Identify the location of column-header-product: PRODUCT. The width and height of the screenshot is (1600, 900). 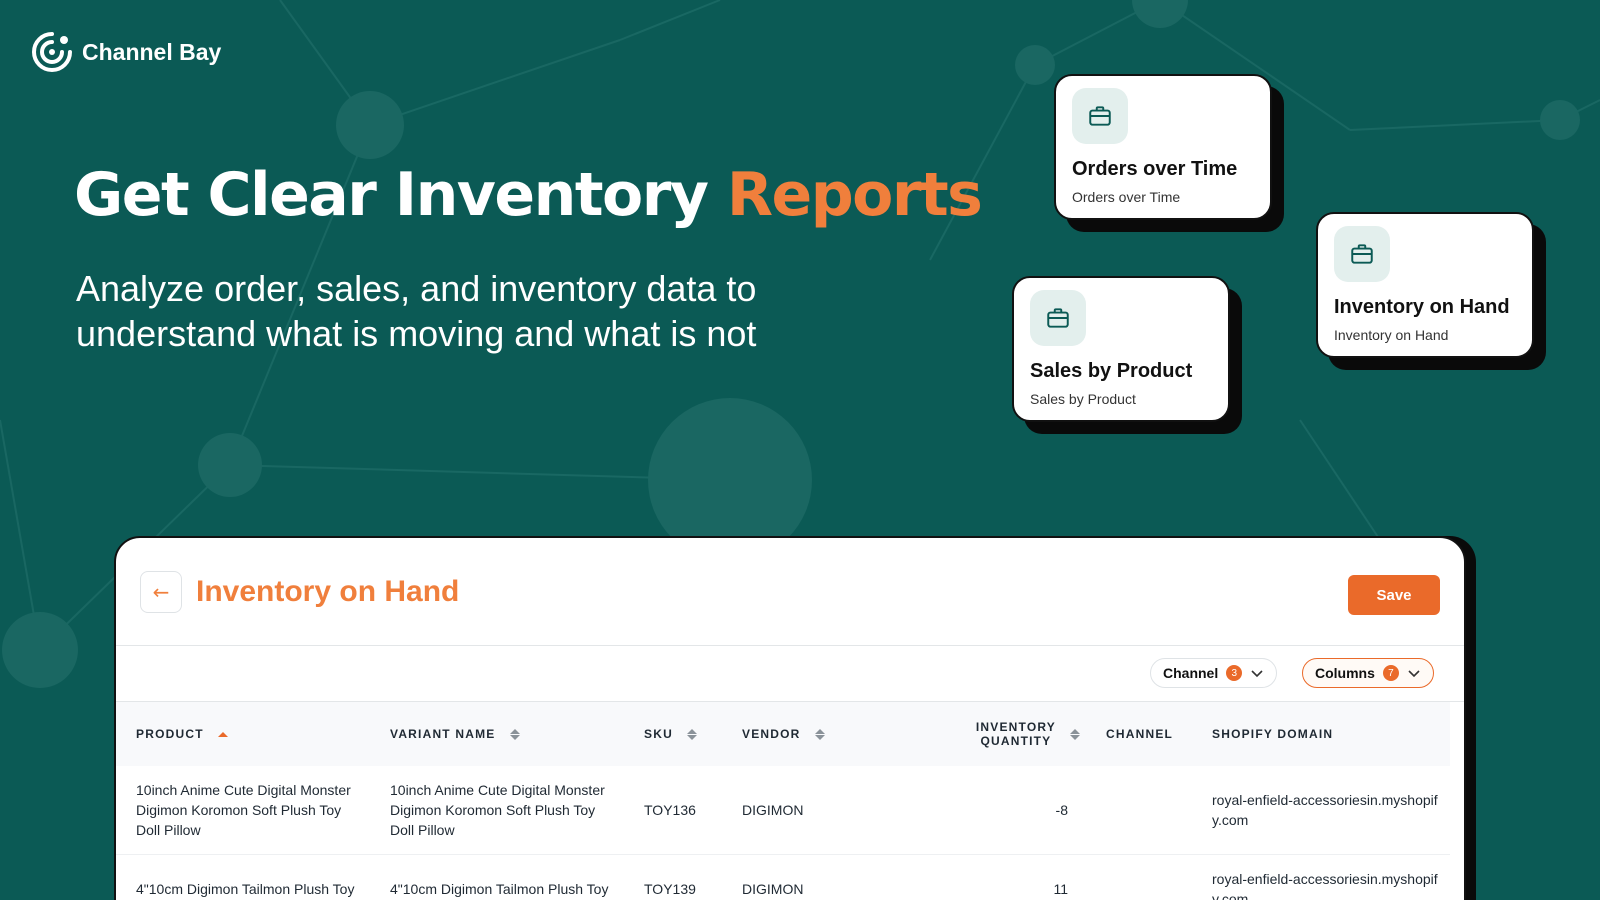
(243, 734).